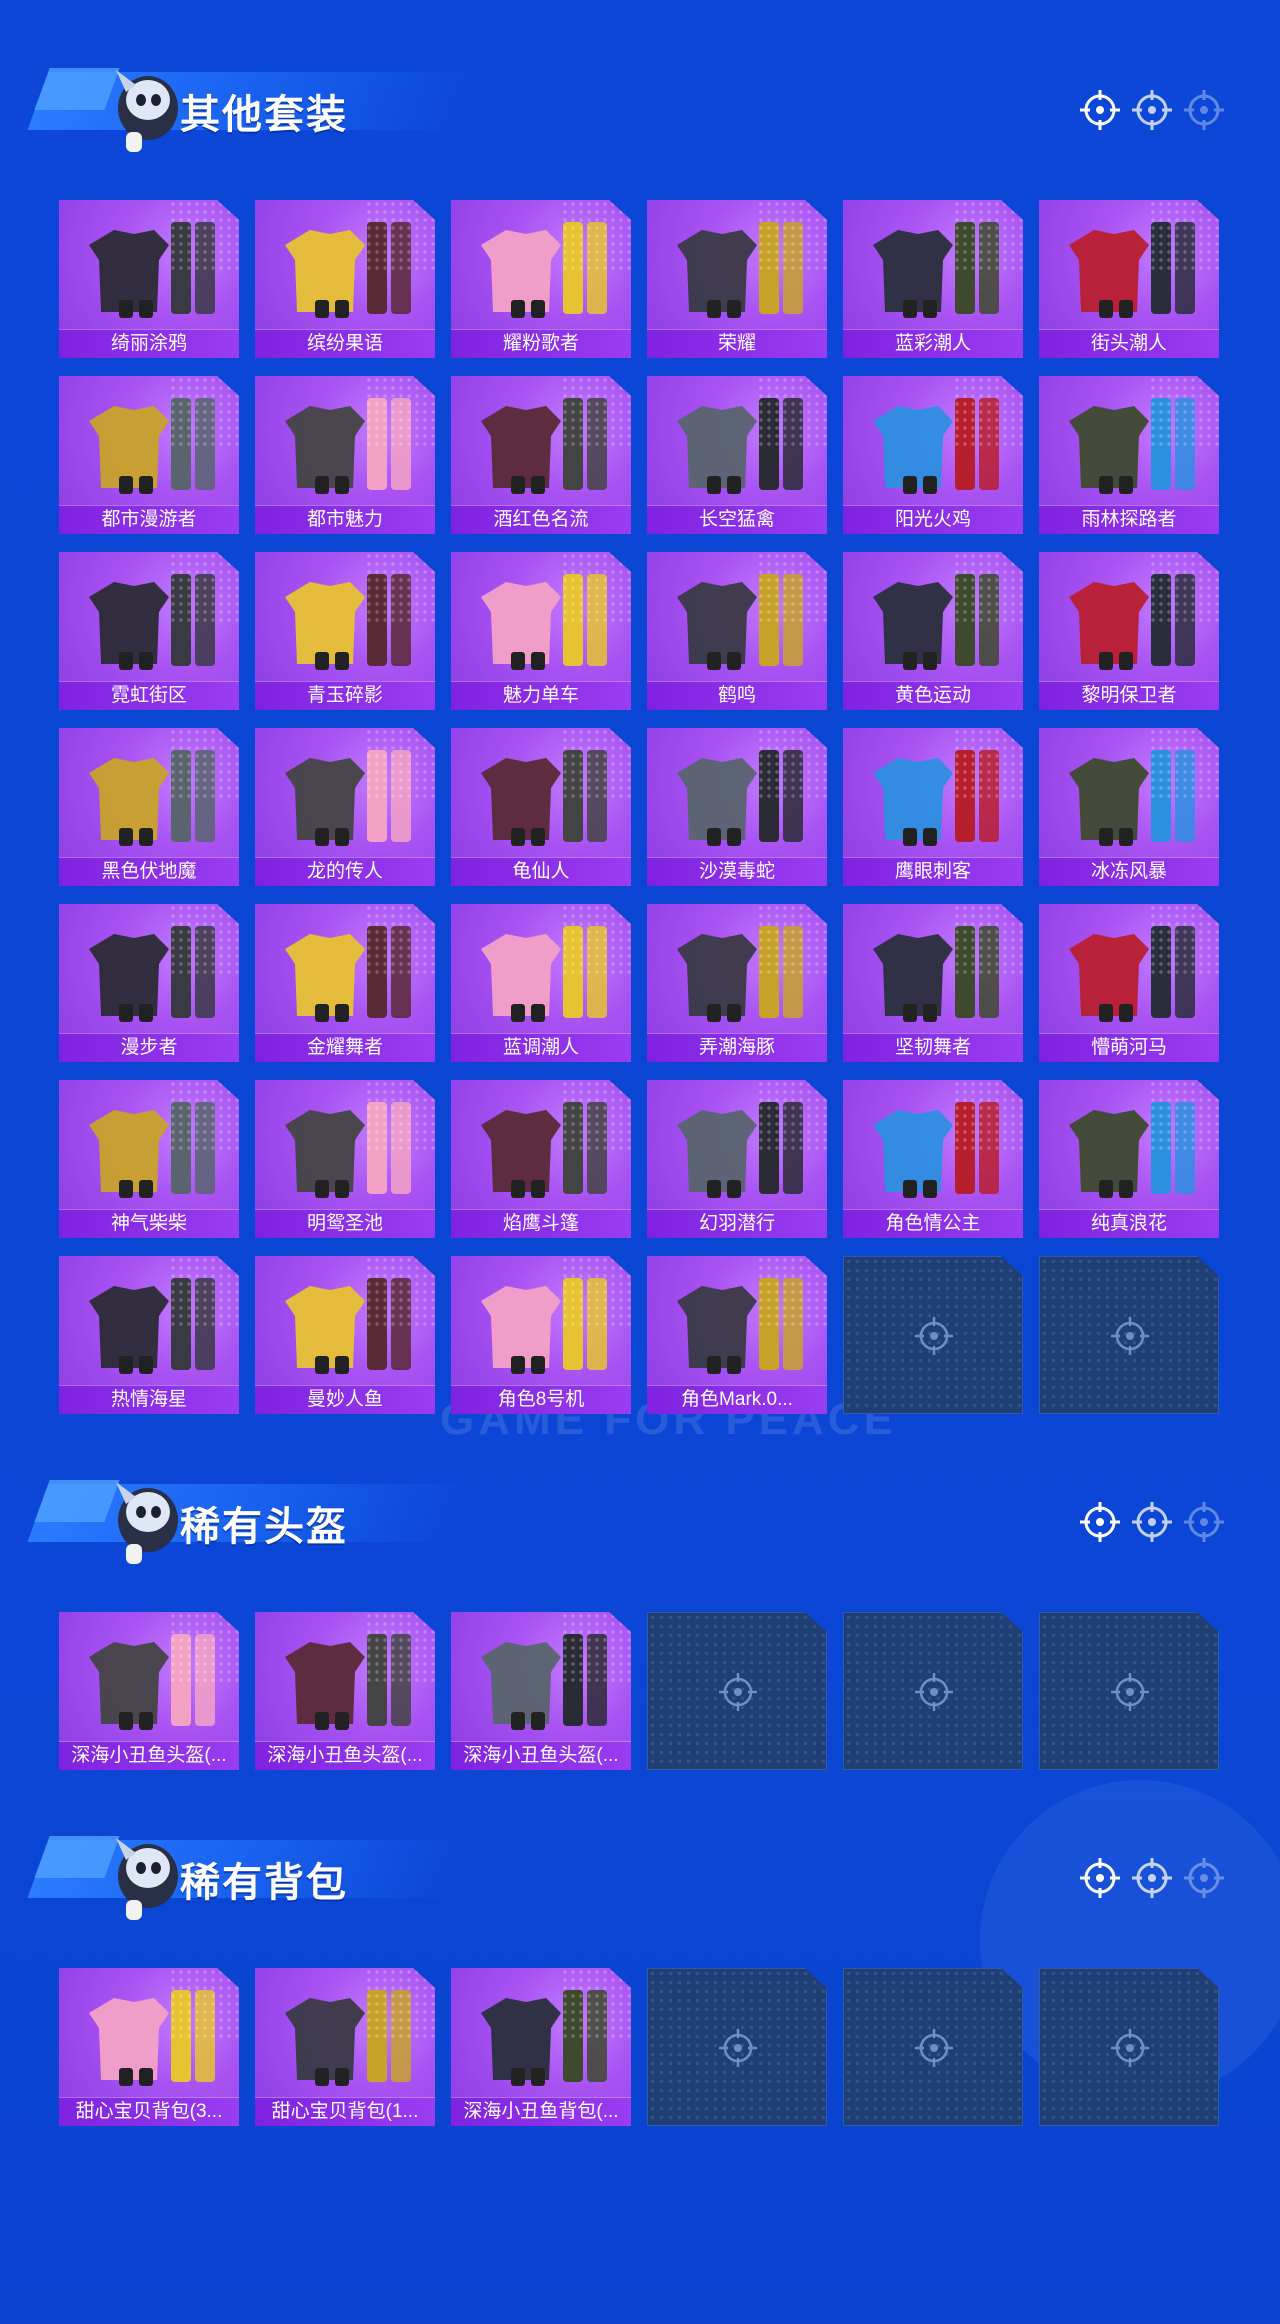 The image size is (1280, 2324). Describe the element at coordinates (264, 1527) in the screenshot. I see `section-title: 稀有头盔` at that location.